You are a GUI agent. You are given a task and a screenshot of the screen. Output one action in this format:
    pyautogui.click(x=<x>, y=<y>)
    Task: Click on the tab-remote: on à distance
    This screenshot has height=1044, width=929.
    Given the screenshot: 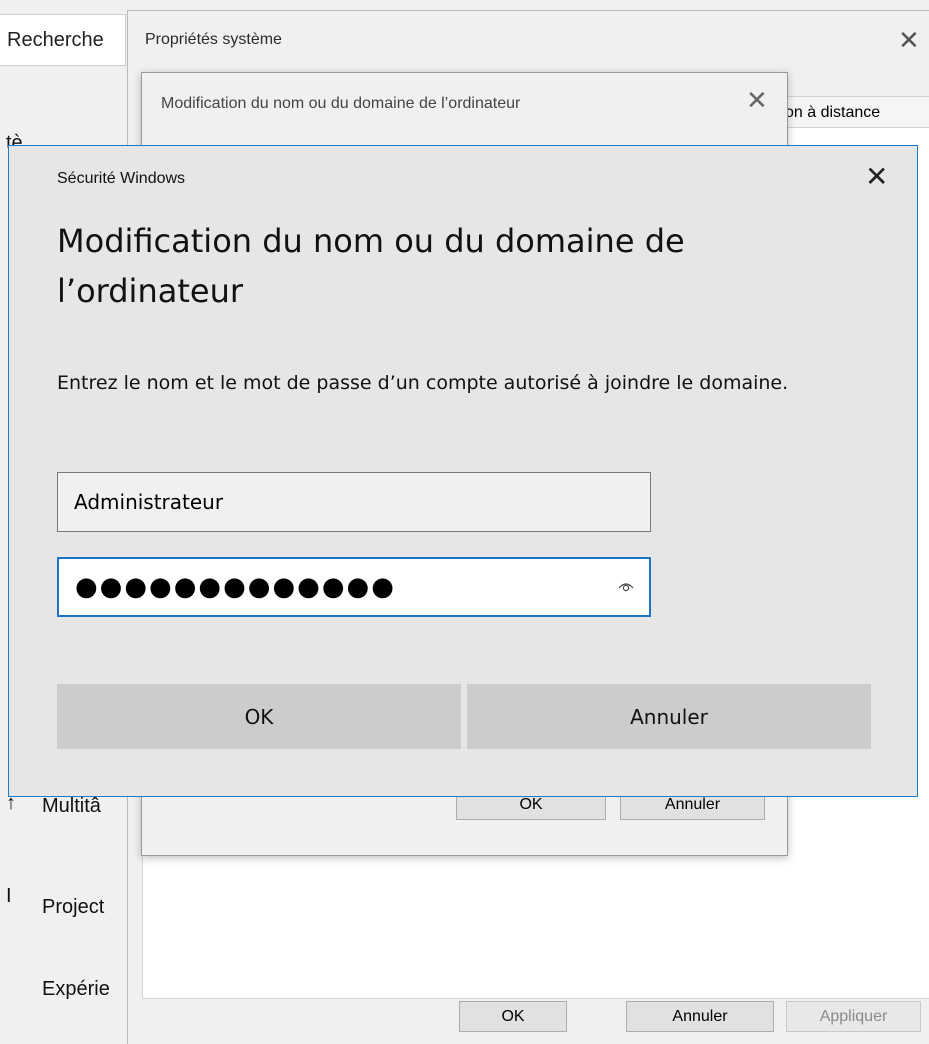 What is the action you would take?
    pyautogui.click(x=853, y=112)
    